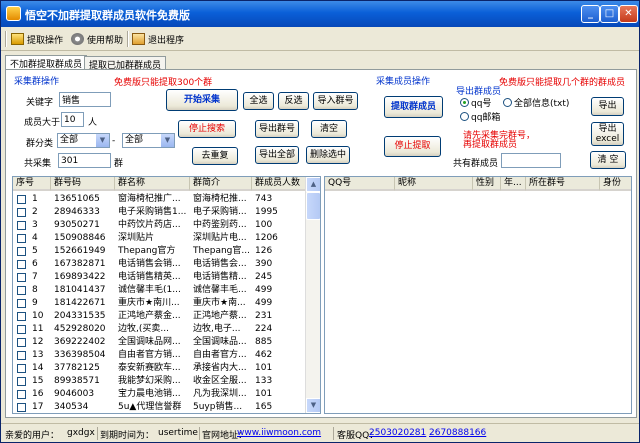 Image resolution: width=640 pixels, height=443 pixels. Describe the element at coordinates (159, 290) in the screenshot. I see `table-row: 8 181041437 诚信馨丰毛(1... 诚信馨丰毛... 499` at that location.